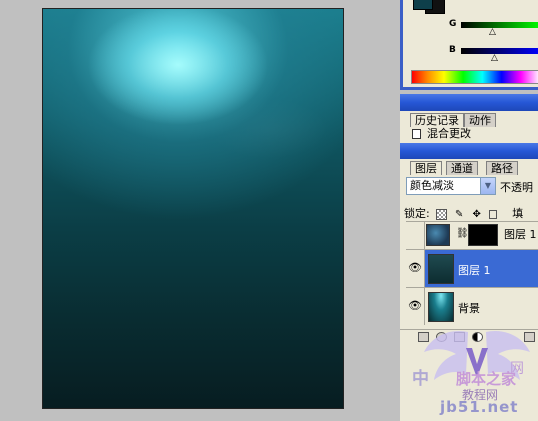  I want to click on lock-brush-icon: ✎, so click(459, 214).